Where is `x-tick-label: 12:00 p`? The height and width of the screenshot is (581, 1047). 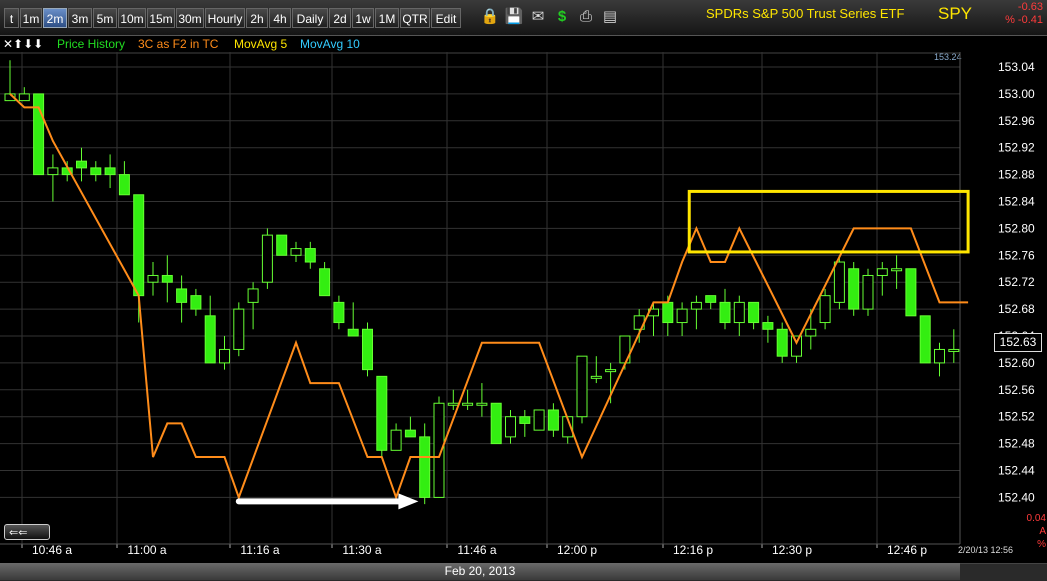
x-tick-label: 12:00 p is located at coordinates (577, 550).